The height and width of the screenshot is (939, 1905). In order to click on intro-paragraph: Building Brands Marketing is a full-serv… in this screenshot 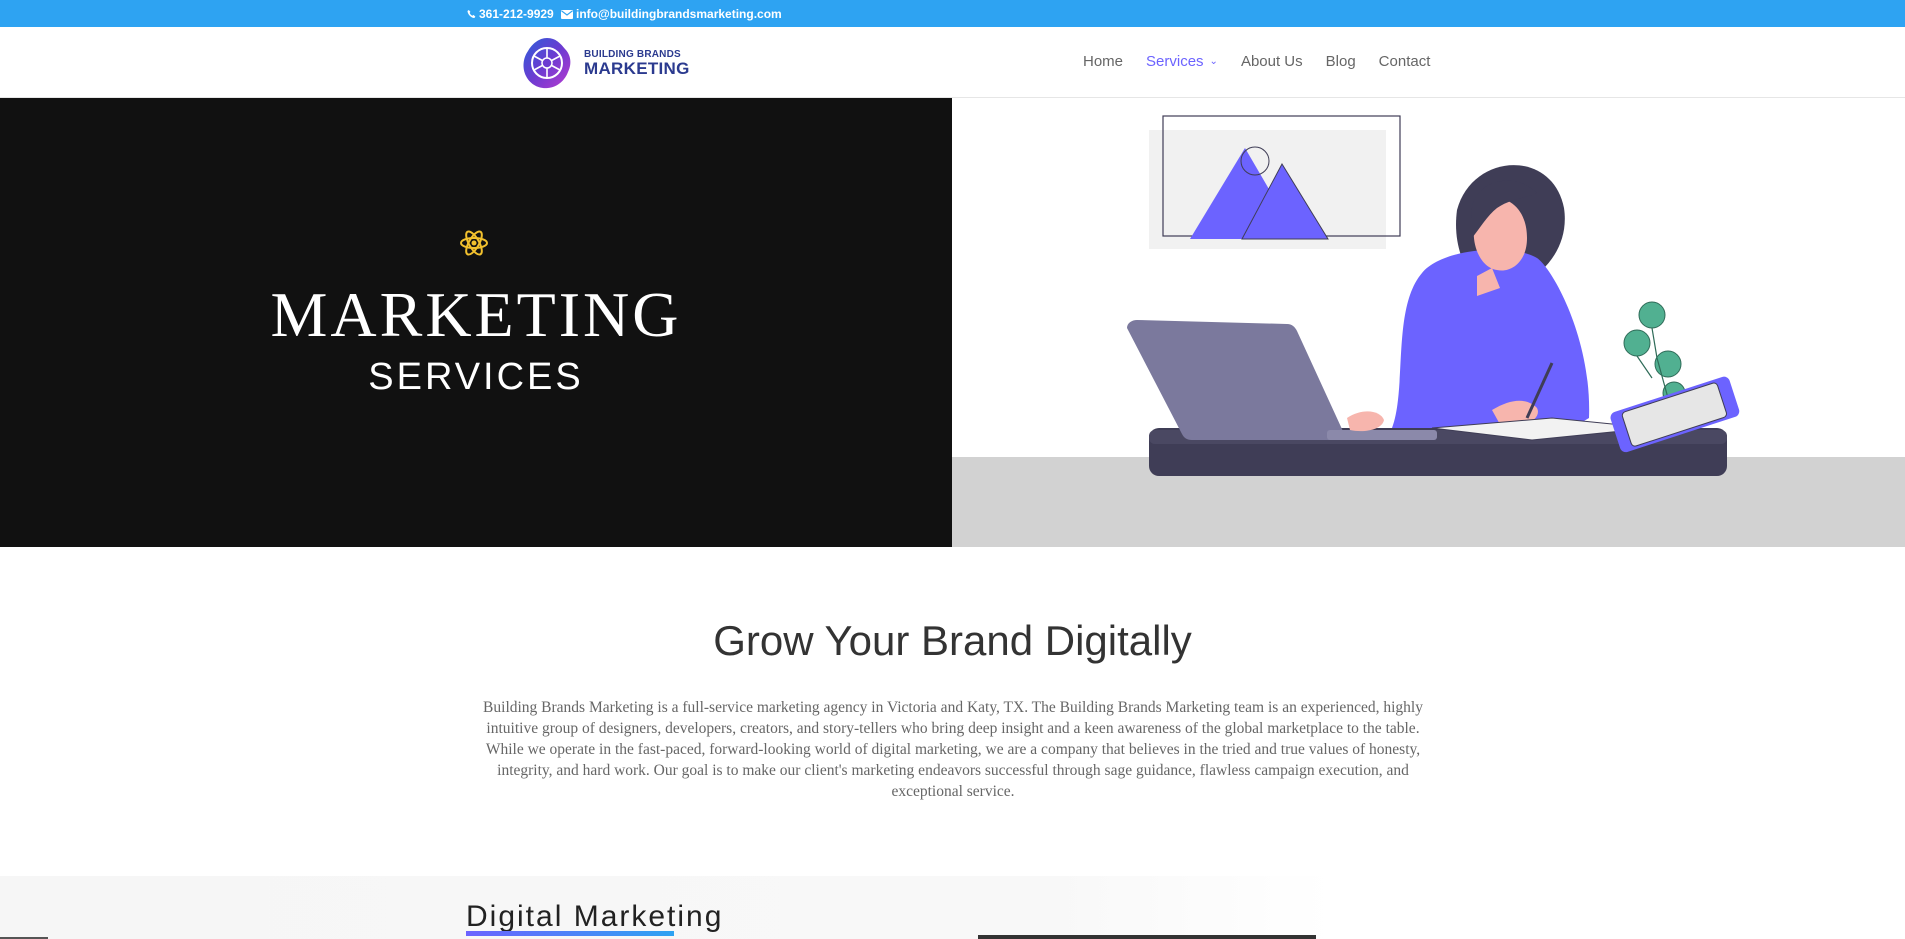, I will do `click(953, 749)`.